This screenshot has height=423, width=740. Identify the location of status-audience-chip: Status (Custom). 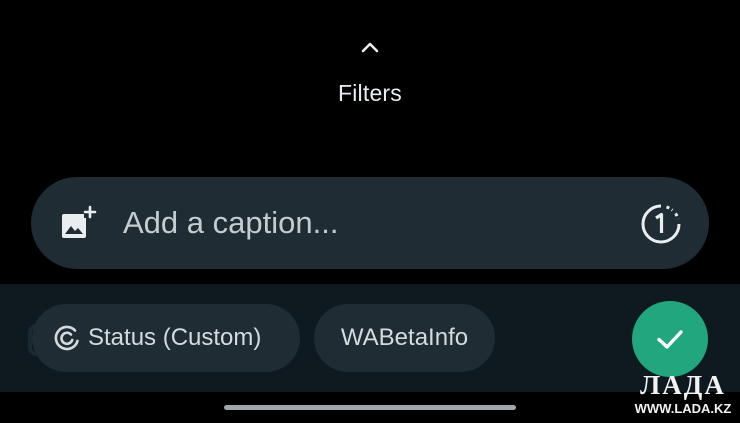
(166, 338).